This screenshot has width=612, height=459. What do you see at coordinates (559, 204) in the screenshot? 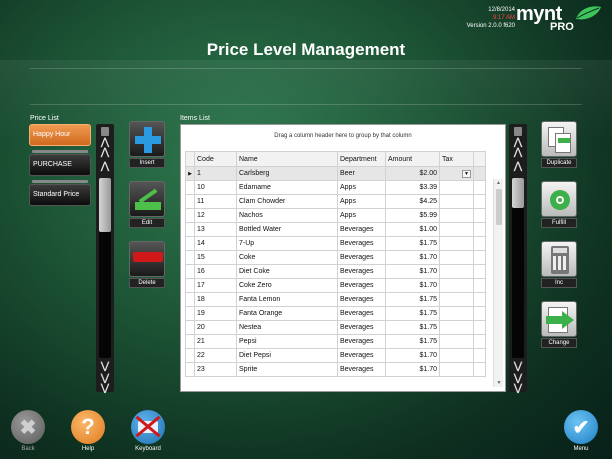
I see `fulfill-button: Fulfill` at bounding box center [559, 204].